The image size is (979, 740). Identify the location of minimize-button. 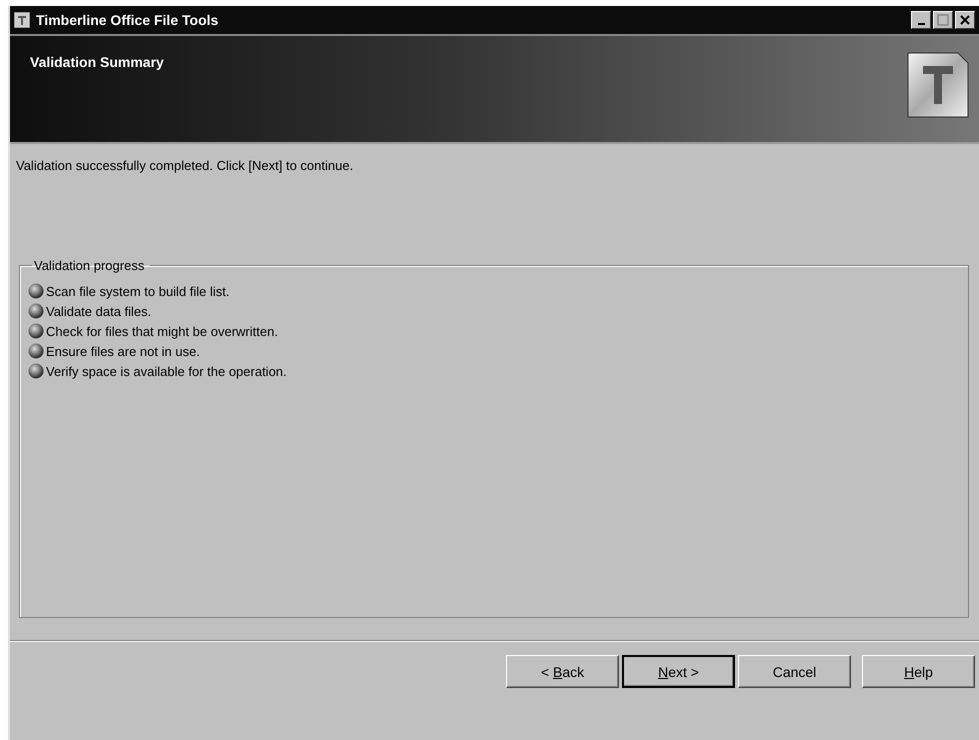
(921, 20).